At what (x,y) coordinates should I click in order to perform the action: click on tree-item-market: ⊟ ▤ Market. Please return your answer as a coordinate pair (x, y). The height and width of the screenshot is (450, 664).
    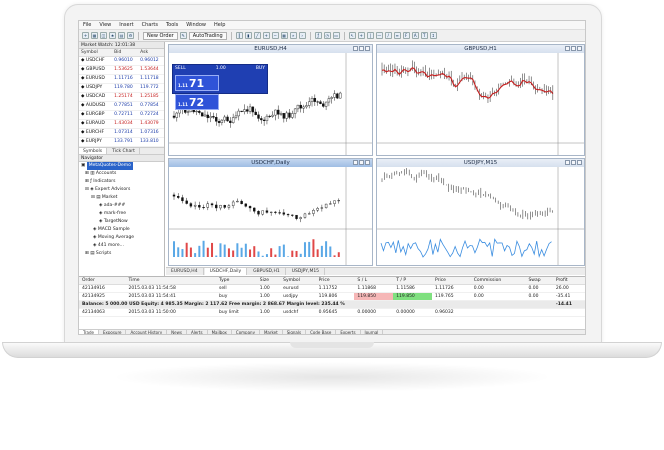
    Looking at the image, I should click on (121, 198).